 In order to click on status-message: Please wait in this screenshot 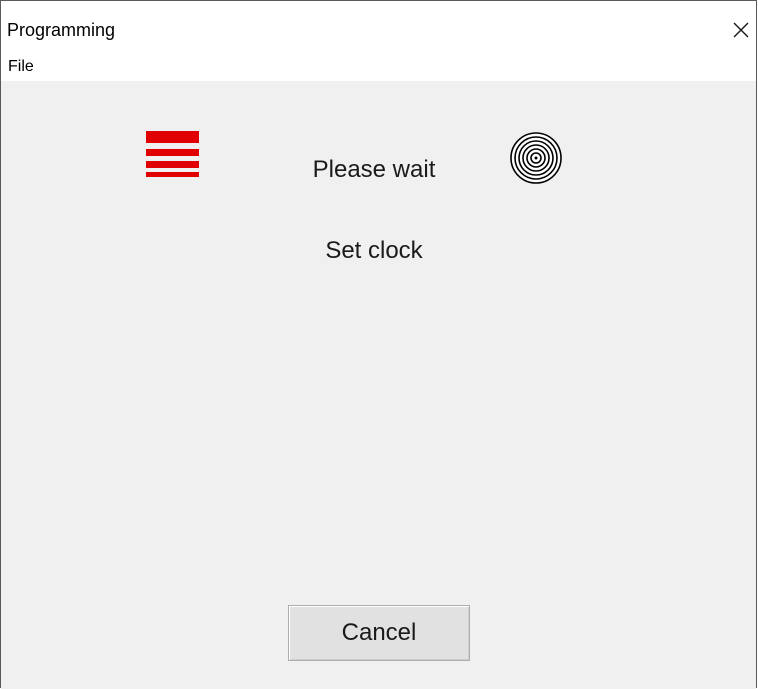, I will do `click(374, 169)`.